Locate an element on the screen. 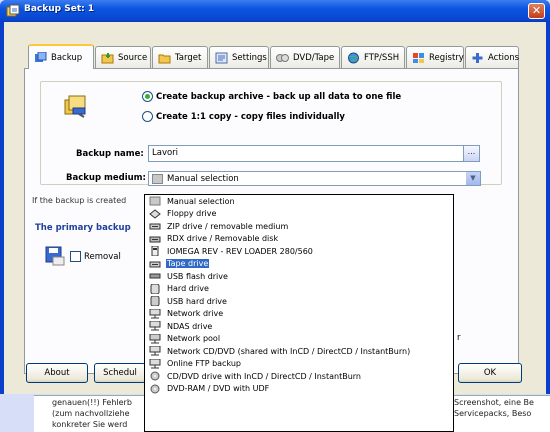 The height and width of the screenshot is (432, 550). ftp-backup-icon is located at coordinates (155, 363).